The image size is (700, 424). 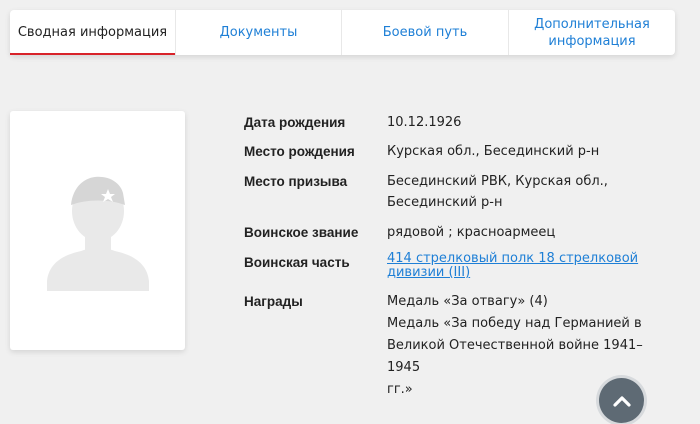 I want to click on unit-label: Воинская часть, so click(x=297, y=262).